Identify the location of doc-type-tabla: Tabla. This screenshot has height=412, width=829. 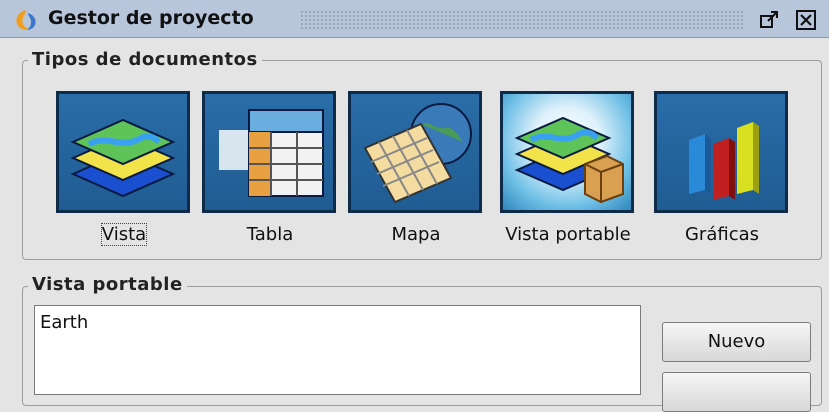
(270, 168).